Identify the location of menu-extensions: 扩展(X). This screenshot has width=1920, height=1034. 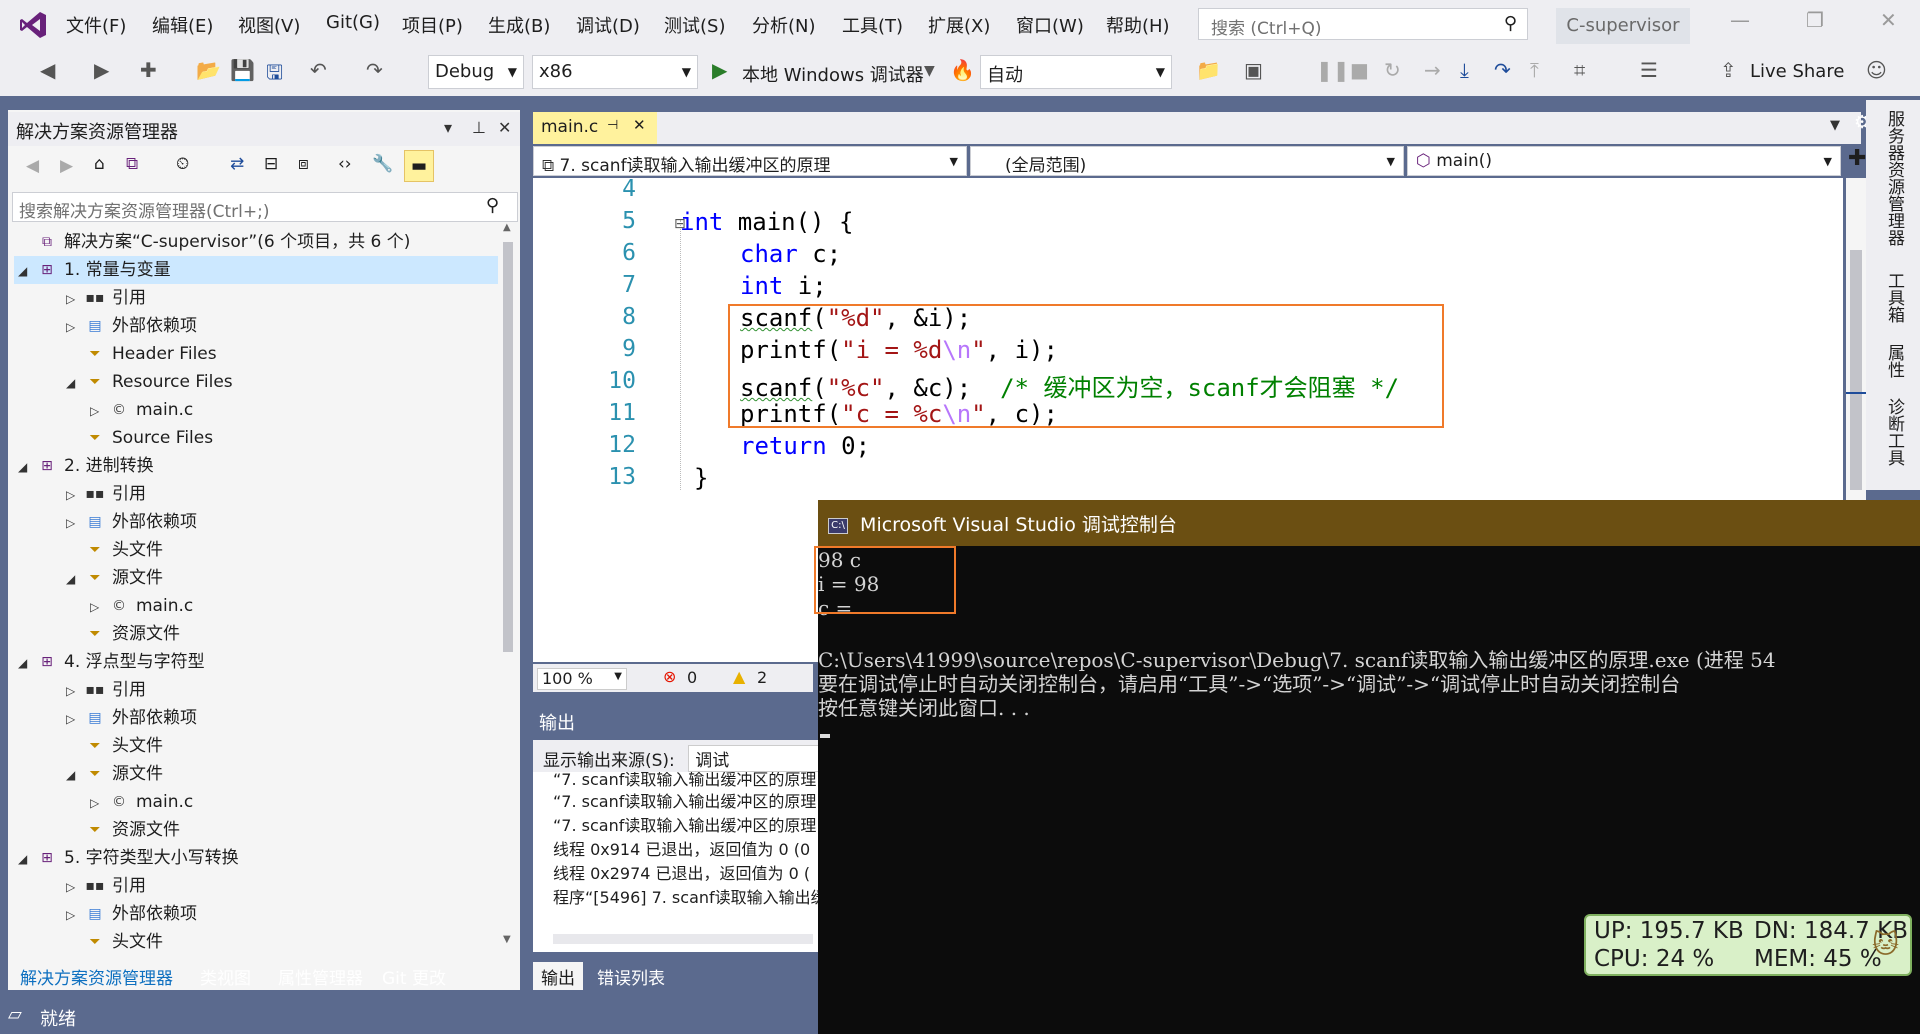
(959, 25).